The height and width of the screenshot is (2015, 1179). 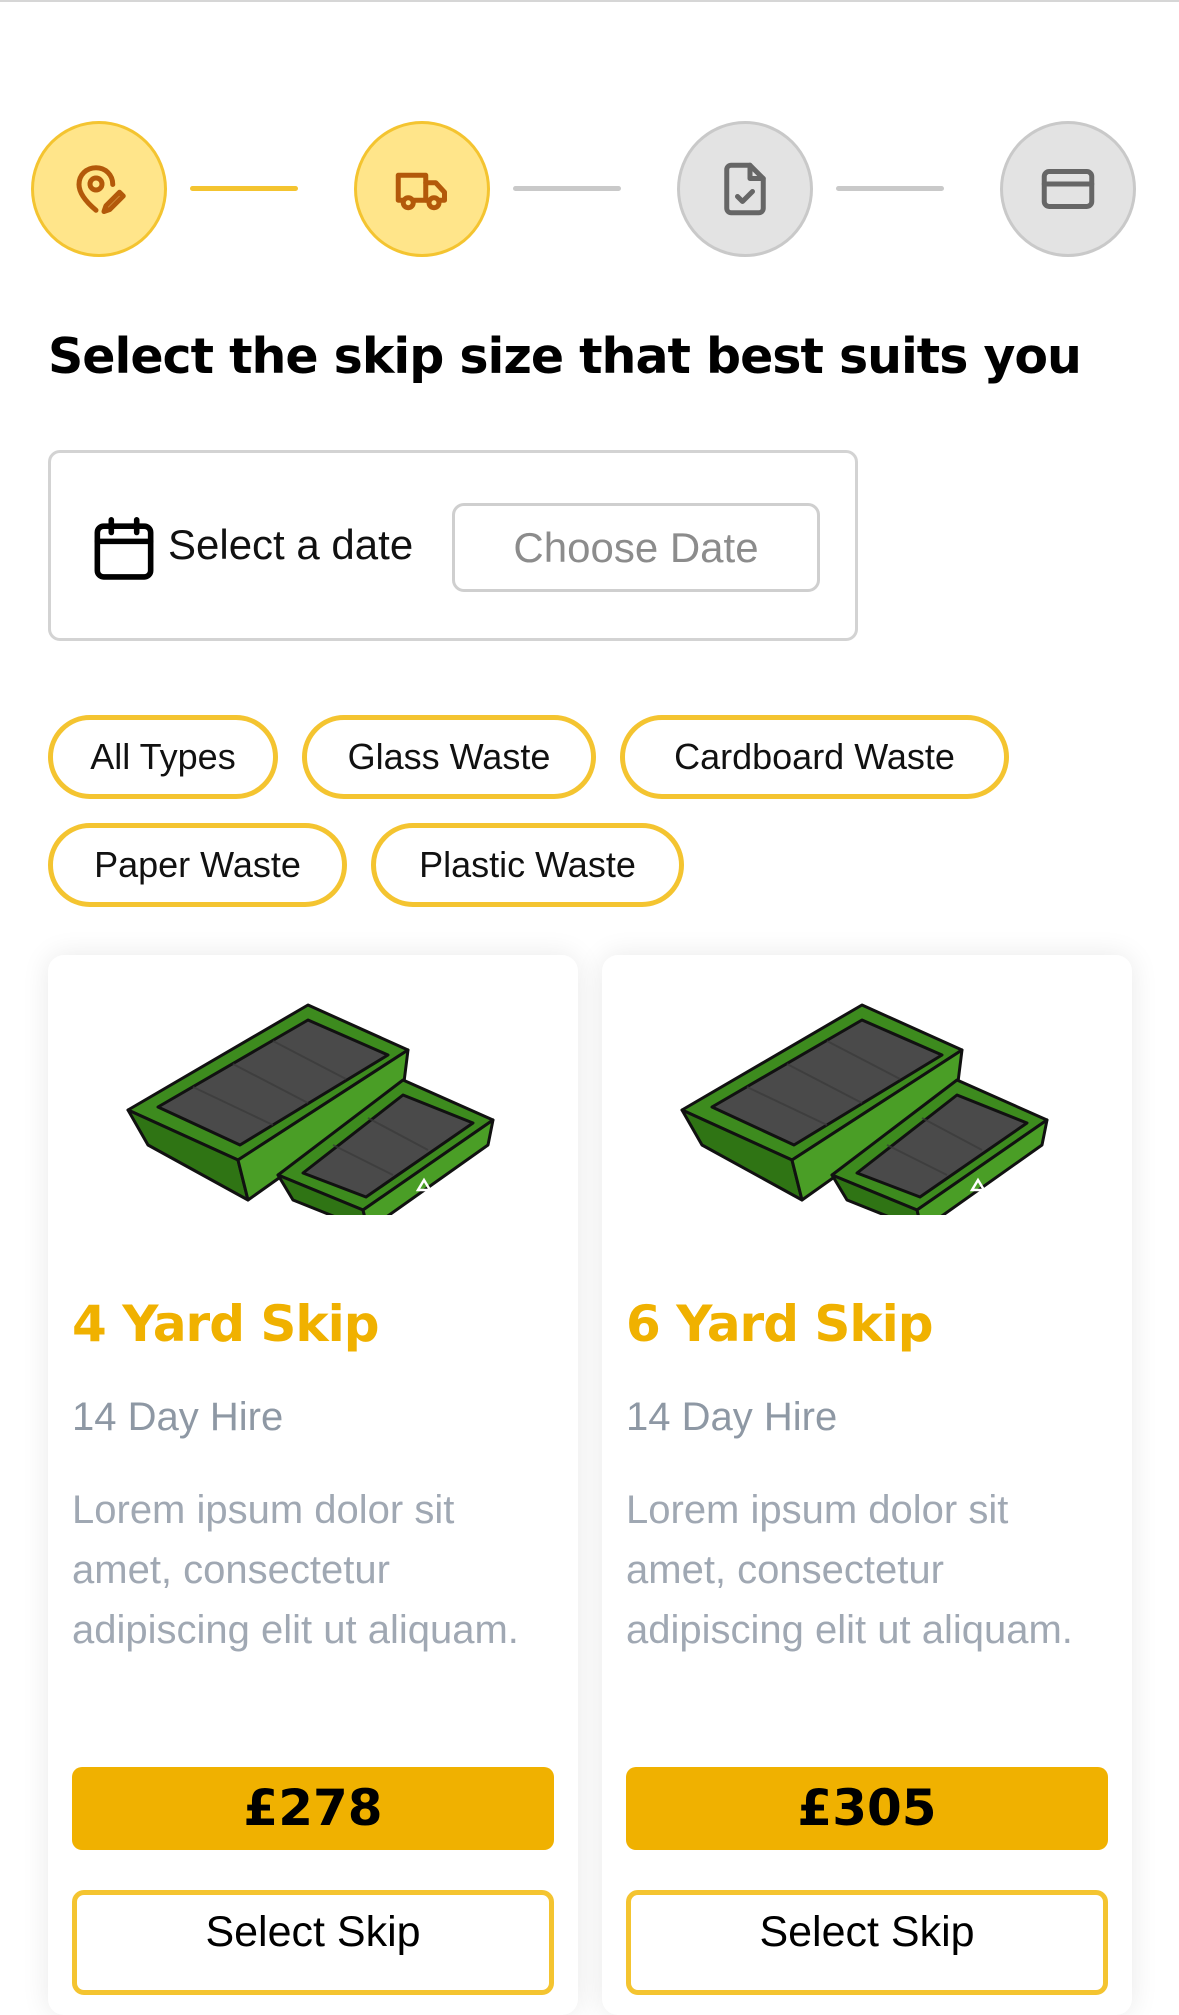 I want to click on step-payment, so click(x=1068, y=189).